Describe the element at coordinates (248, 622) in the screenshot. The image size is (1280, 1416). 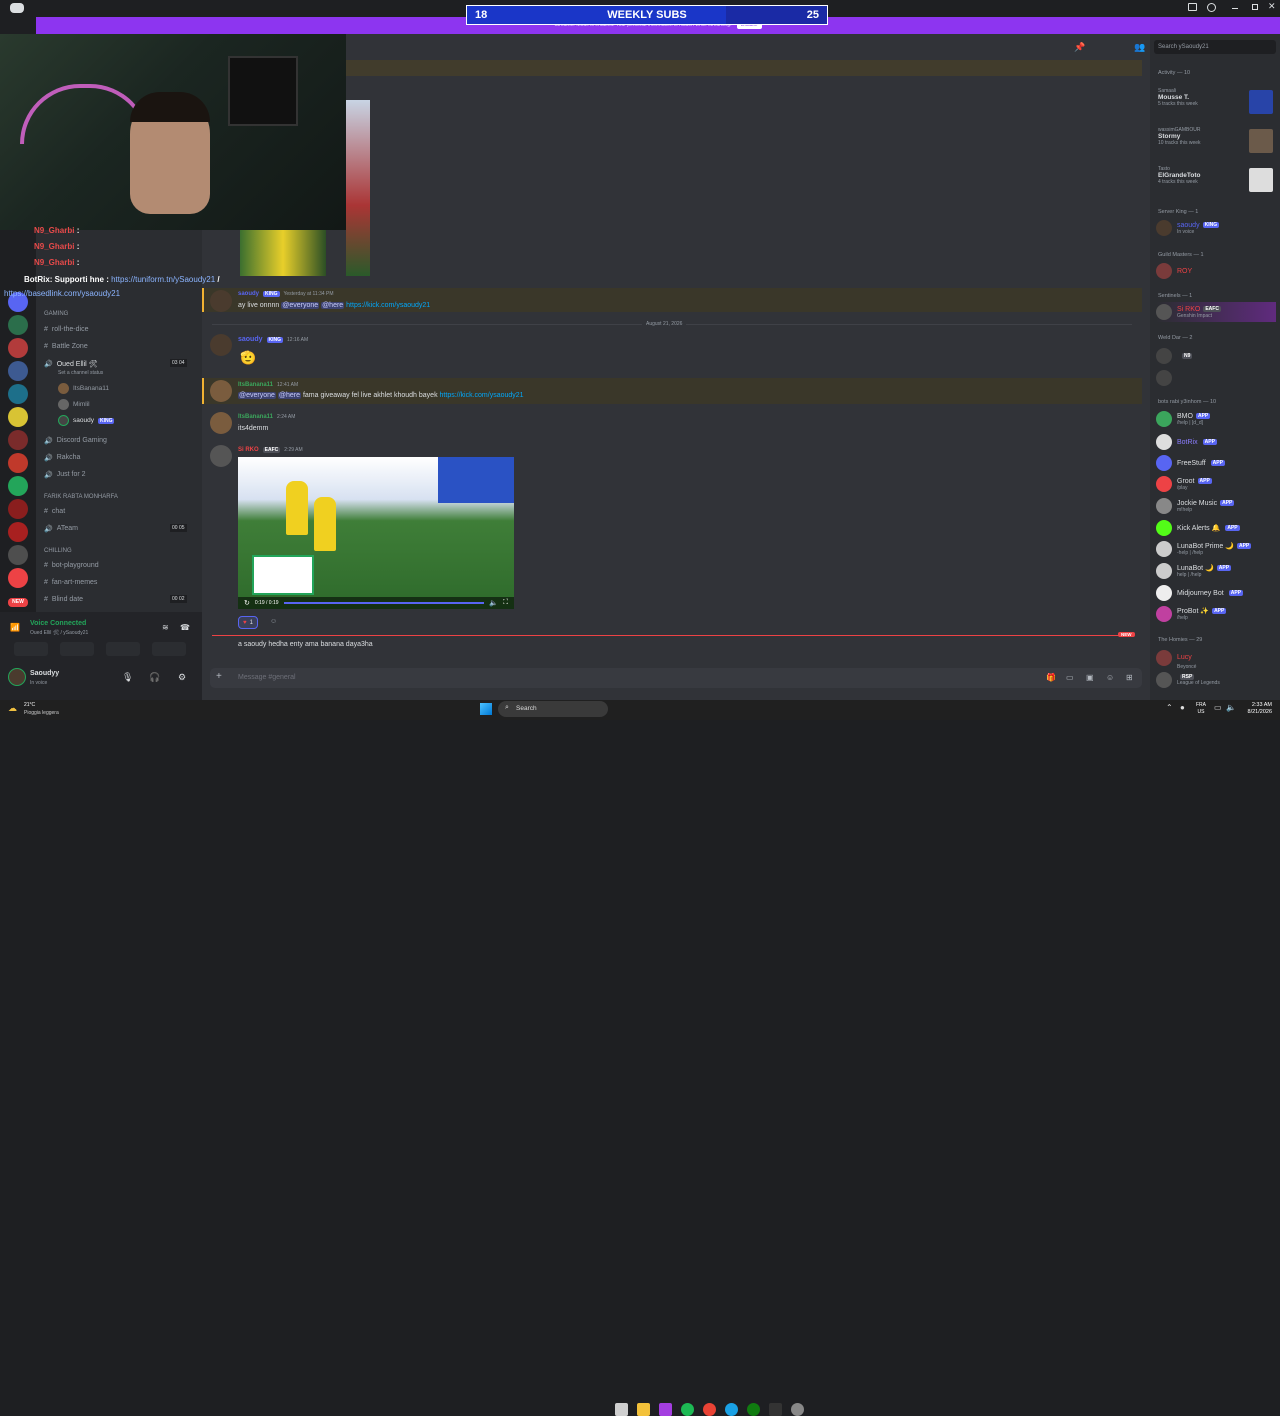
I see `reaction-heart: ♥ 1` at that location.